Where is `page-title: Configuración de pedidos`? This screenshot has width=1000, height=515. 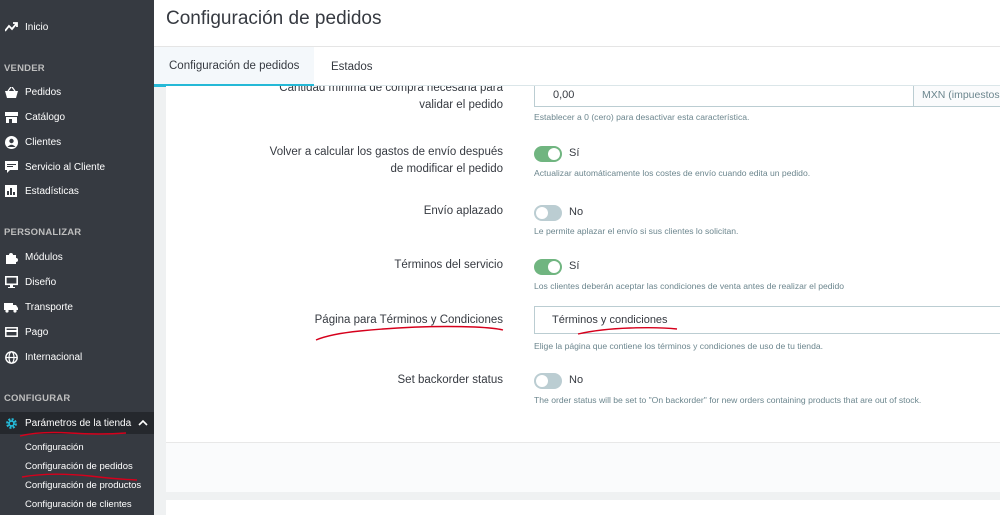 page-title: Configuración de pedidos is located at coordinates (274, 18).